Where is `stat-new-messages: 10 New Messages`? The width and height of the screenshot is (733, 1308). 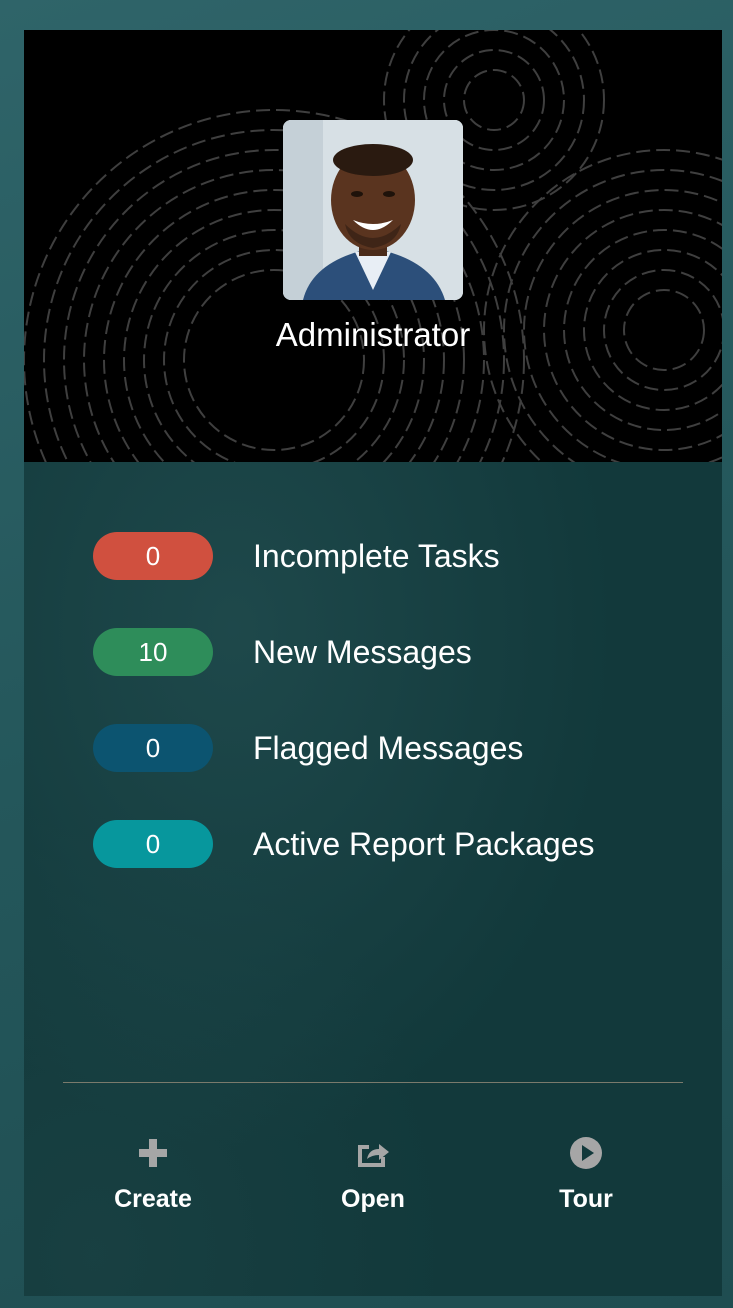 stat-new-messages: 10 New Messages is located at coordinates (282, 652).